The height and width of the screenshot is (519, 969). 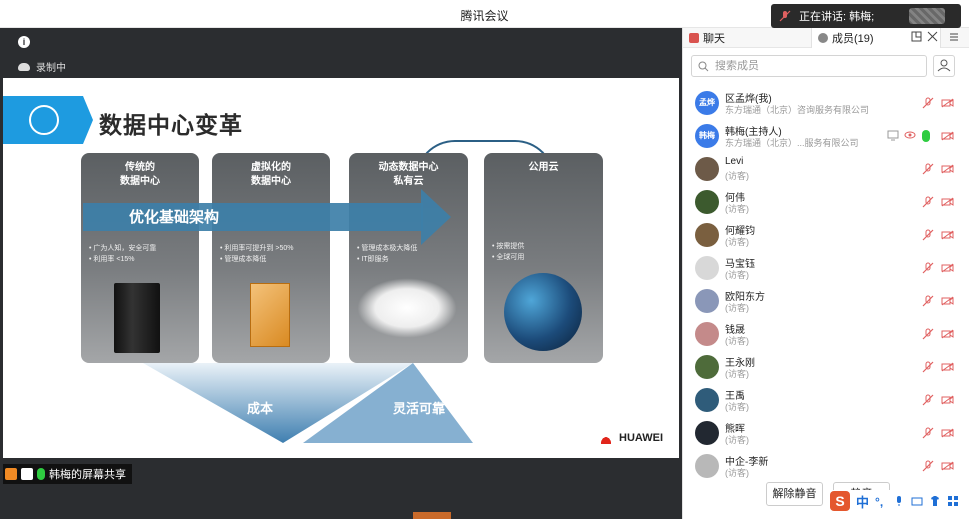 I want to click on skin-icon, so click(x=935, y=501).